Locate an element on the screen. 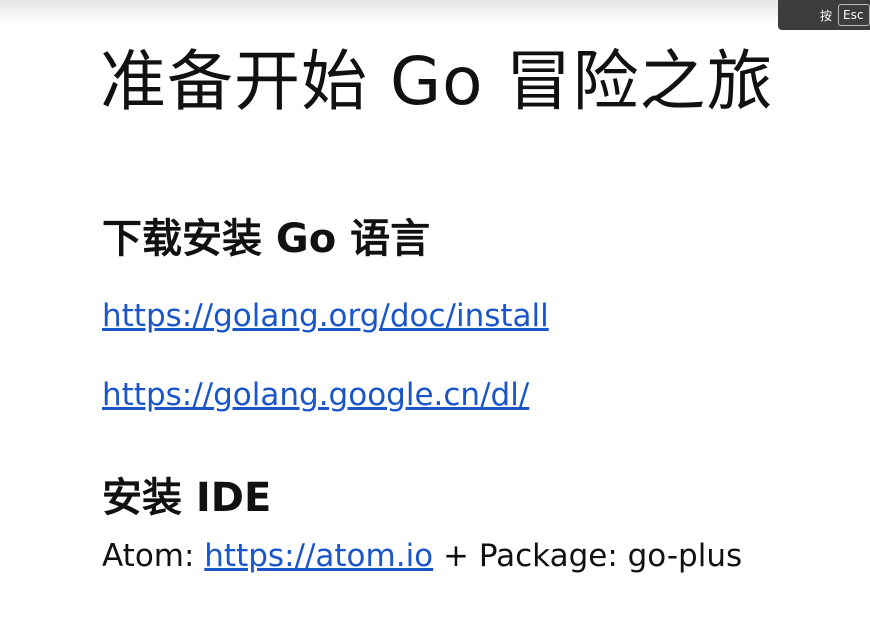  exit-hint-text: 按 is located at coordinates (825, 15).